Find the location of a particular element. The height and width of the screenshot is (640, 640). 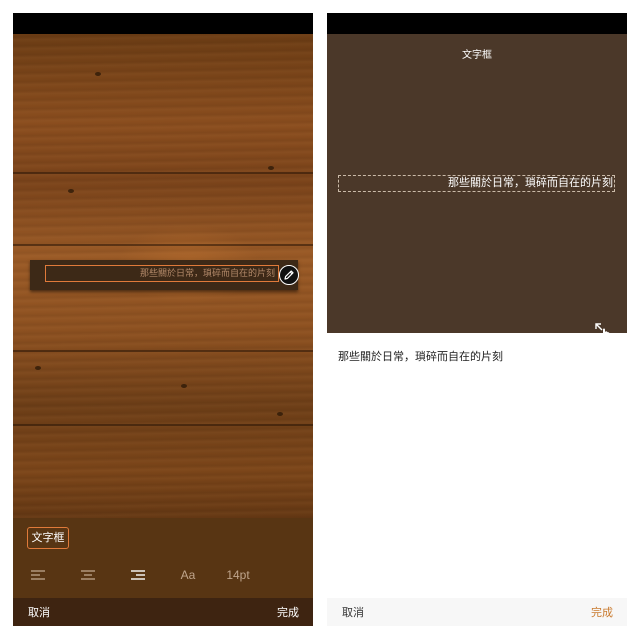

text-box-style-button: 文字框 is located at coordinates (48, 538).